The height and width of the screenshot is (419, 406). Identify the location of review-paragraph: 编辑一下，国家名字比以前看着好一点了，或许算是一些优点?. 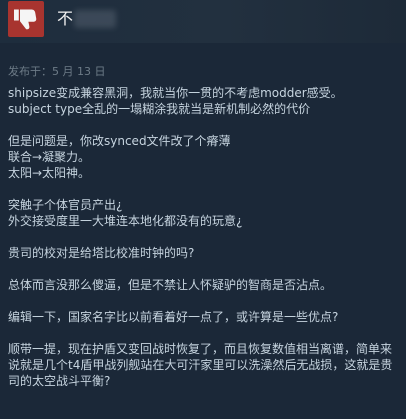
(173, 317).